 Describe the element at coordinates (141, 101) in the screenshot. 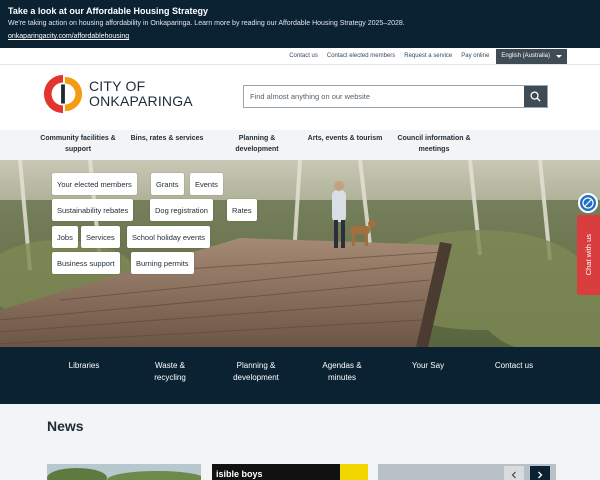

I see `logo-line-2: ONKAPARINGA` at that location.